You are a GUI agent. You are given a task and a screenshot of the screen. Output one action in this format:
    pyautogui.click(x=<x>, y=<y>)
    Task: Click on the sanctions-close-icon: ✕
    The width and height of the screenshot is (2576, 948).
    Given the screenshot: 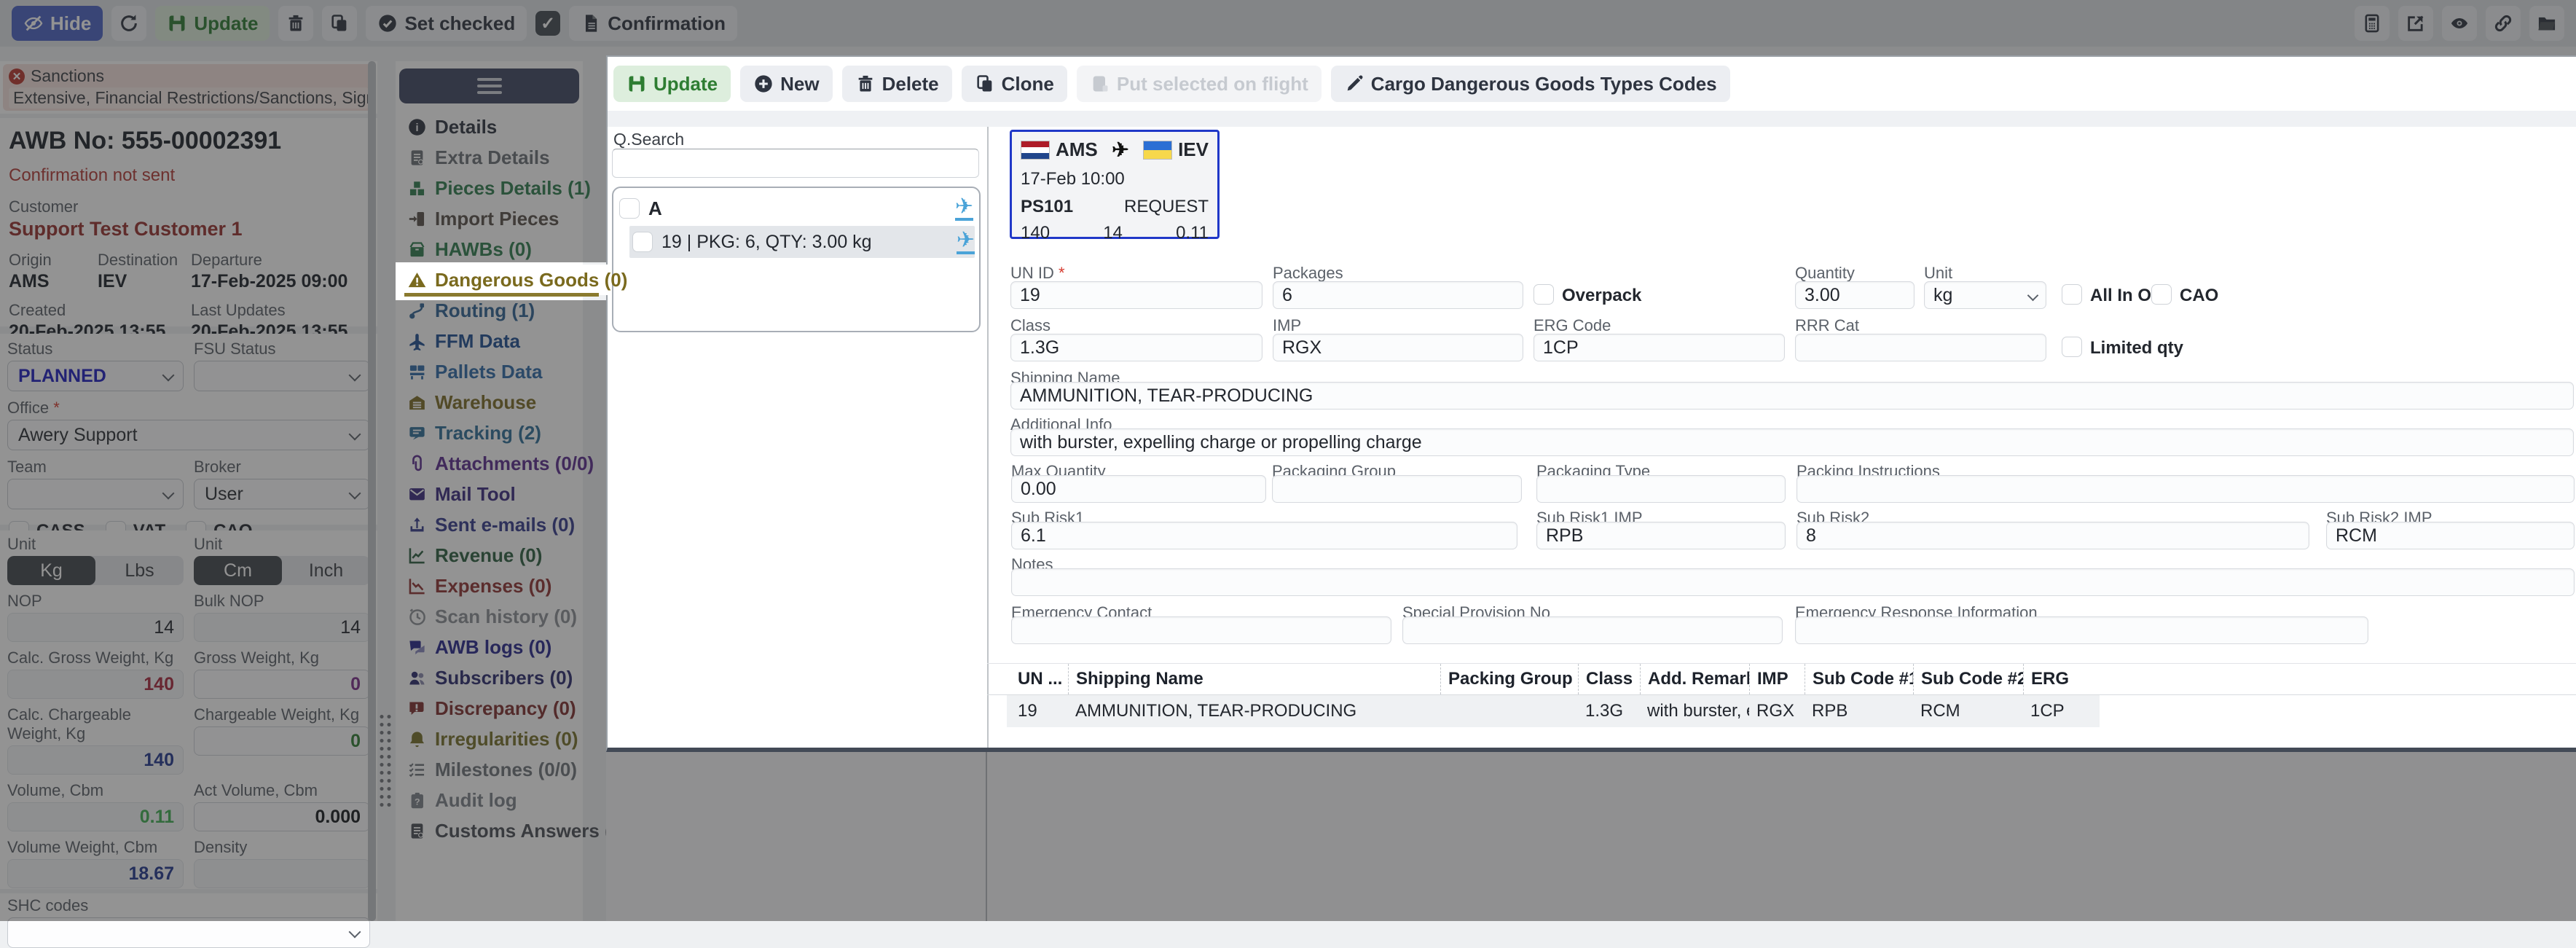 What is the action you would take?
    pyautogui.click(x=17, y=76)
    